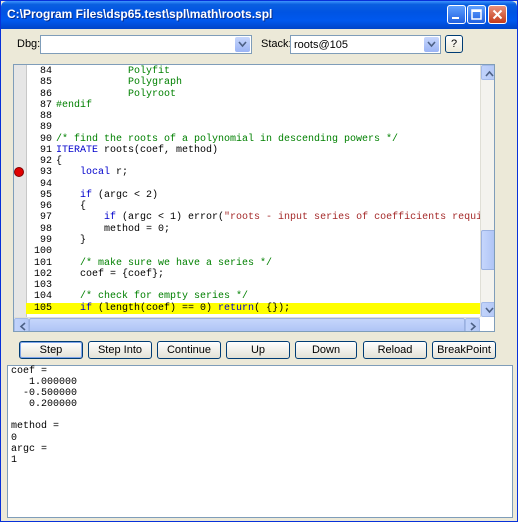 This screenshot has width=518, height=522. I want to click on line-number: 105, so click(42, 308).